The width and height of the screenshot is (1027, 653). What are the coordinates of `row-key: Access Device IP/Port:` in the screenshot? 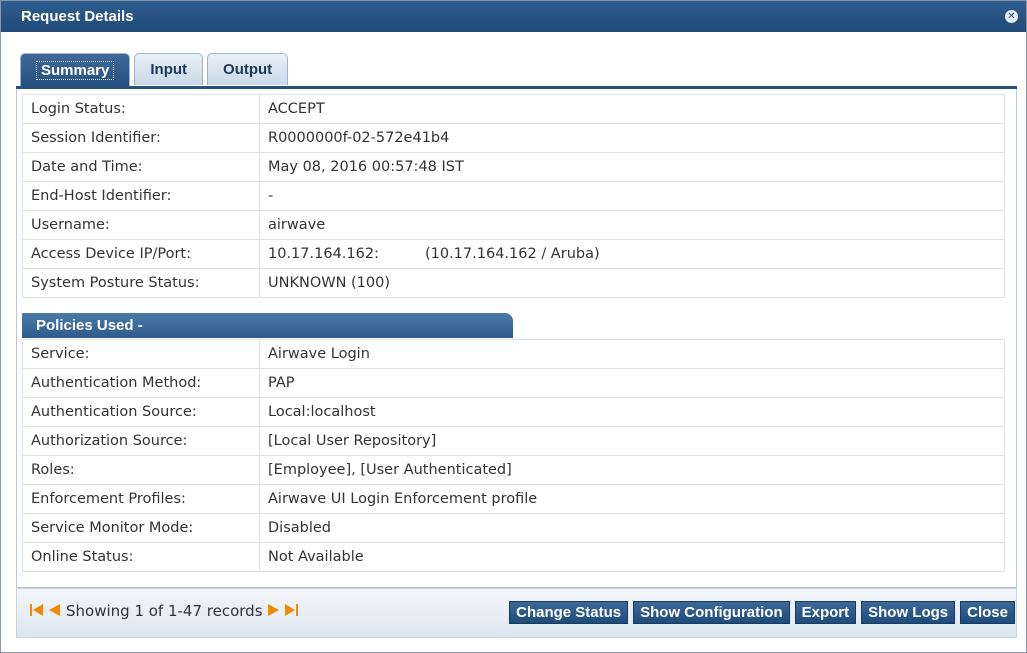 It's located at (141, 254).